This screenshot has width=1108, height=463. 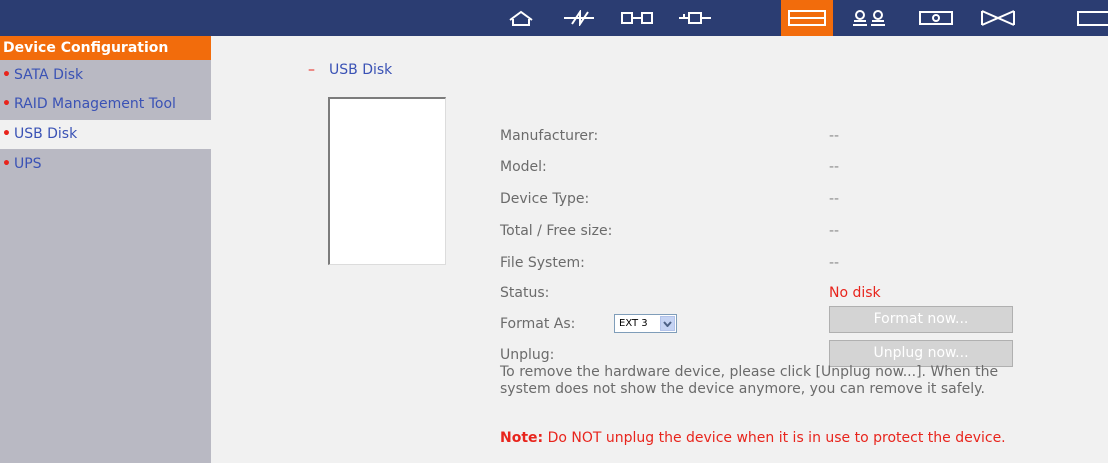 I want to click on total-free-size-value: --, so click(x=834, y=231).